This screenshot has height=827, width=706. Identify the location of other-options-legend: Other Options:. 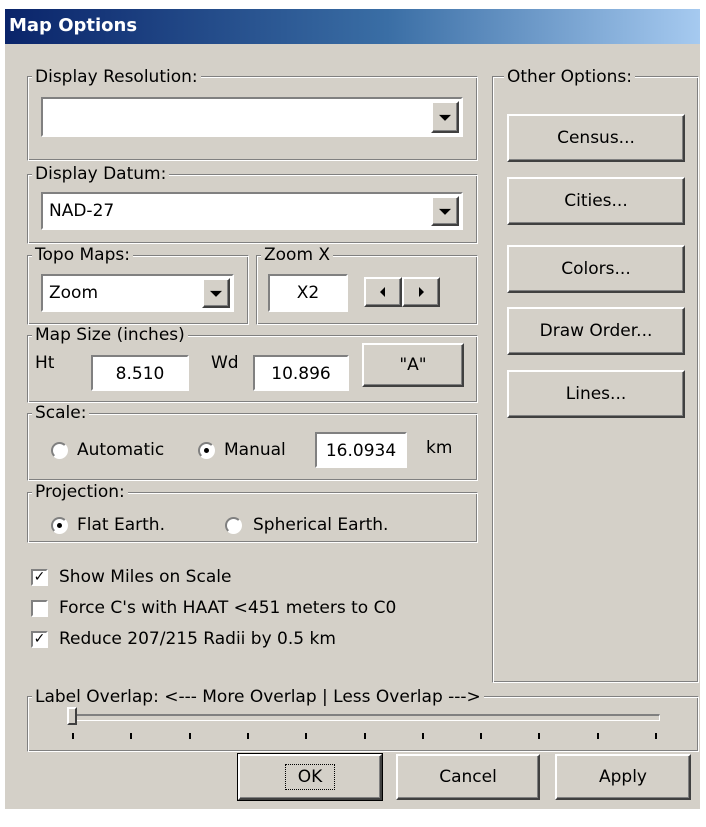
(569, 77).